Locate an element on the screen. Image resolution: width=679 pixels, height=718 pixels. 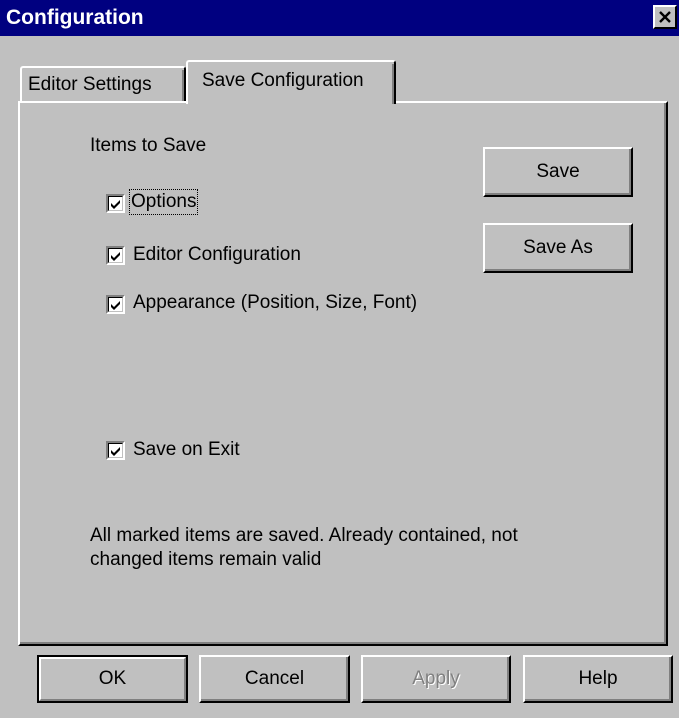
help-button: Help is located at coordinates (598, 679).